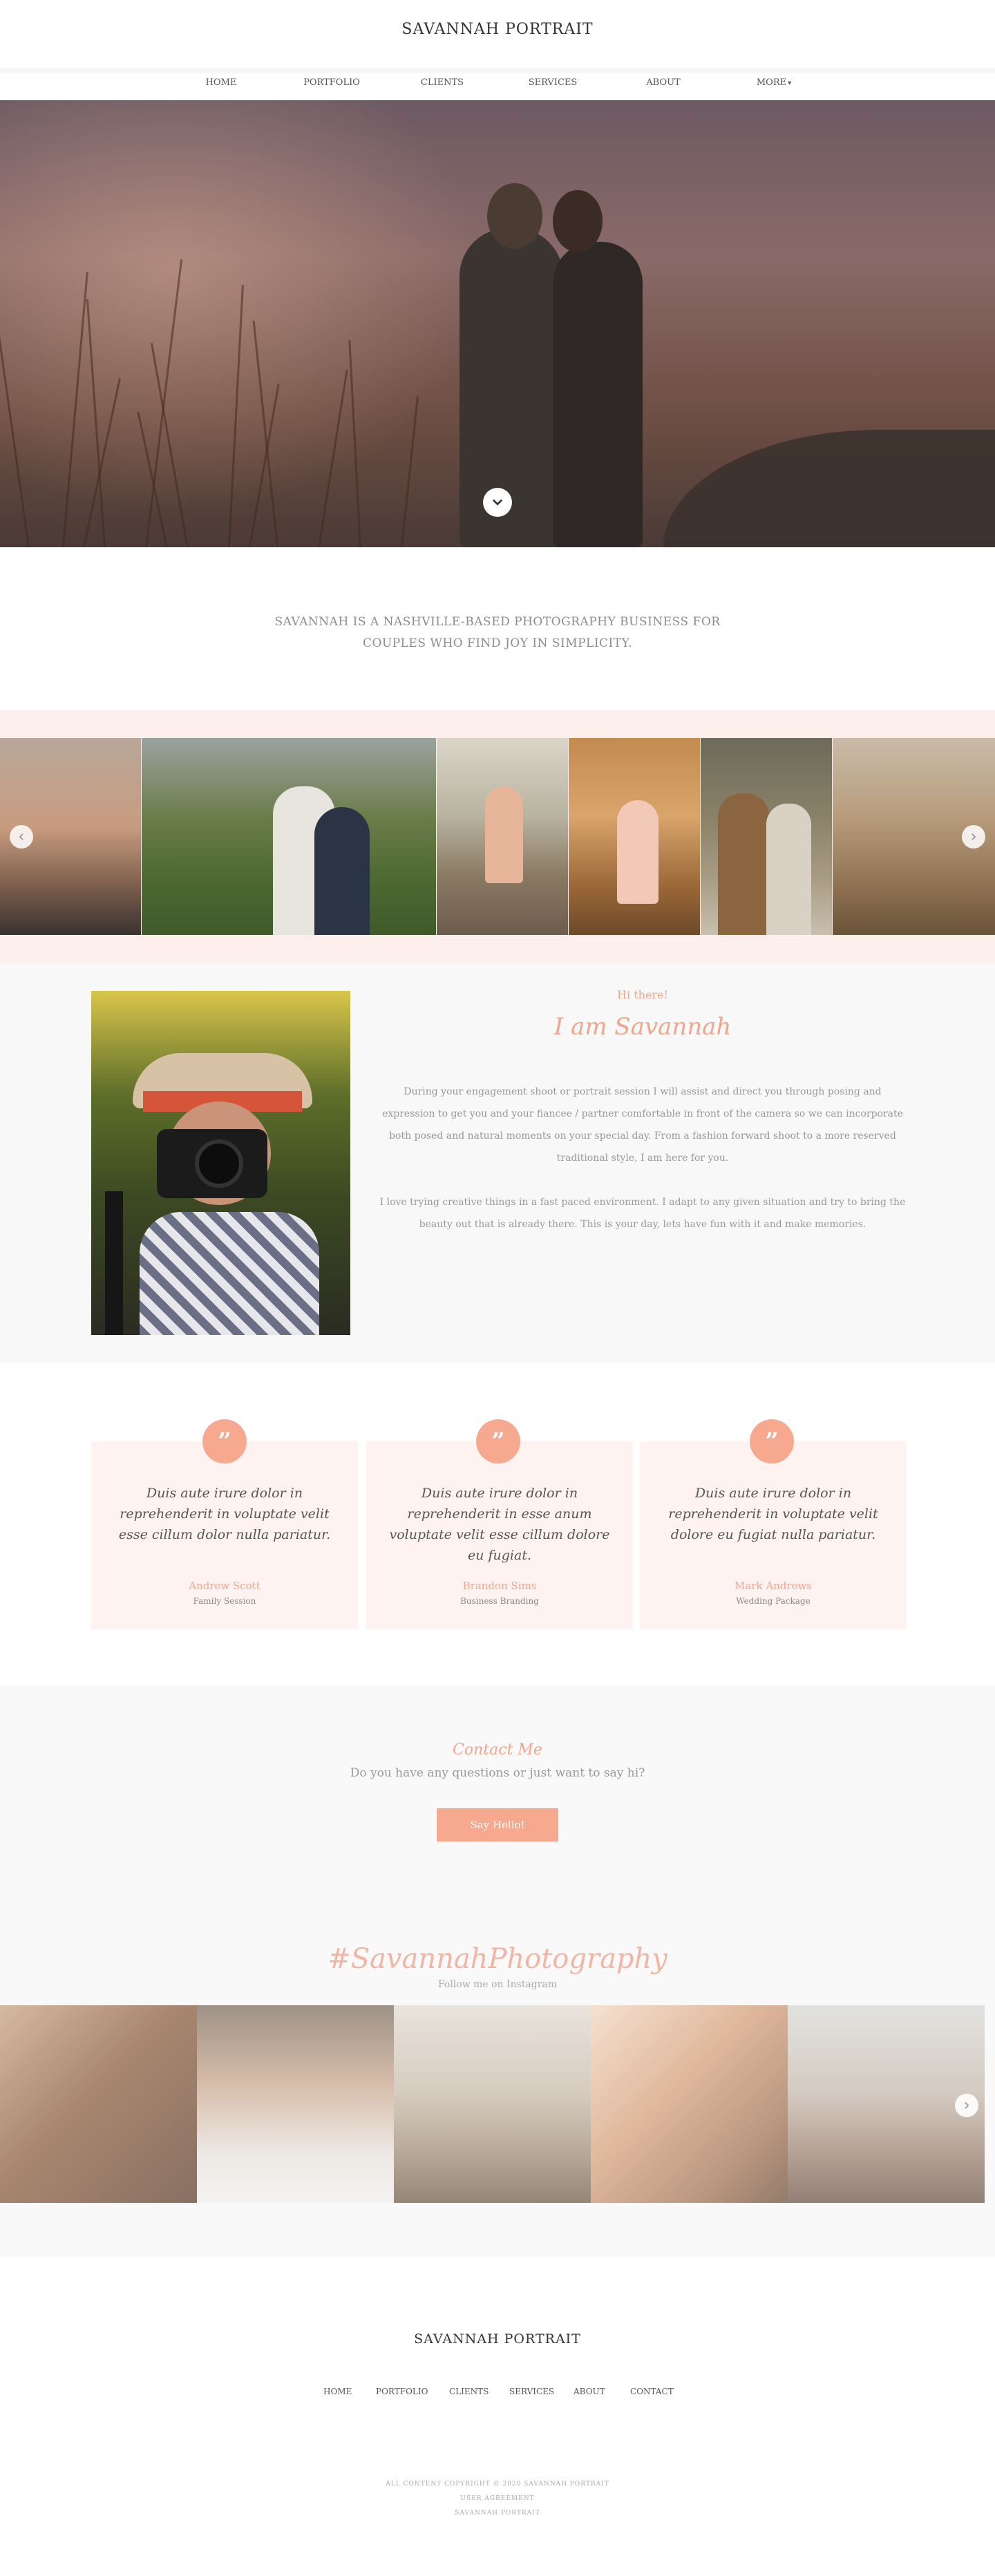 The width and height of the screenshot is (995, 2576). I want to click on testimonial-name: Mark Andrews, so click(773, 1586).